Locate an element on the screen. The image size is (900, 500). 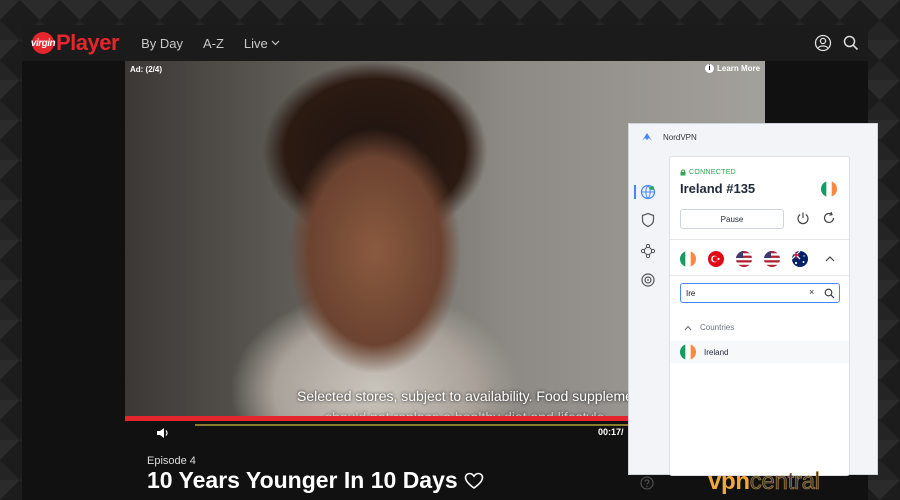
nordvpn-titlebar: NordVPN is located at coordinates (753, 137).